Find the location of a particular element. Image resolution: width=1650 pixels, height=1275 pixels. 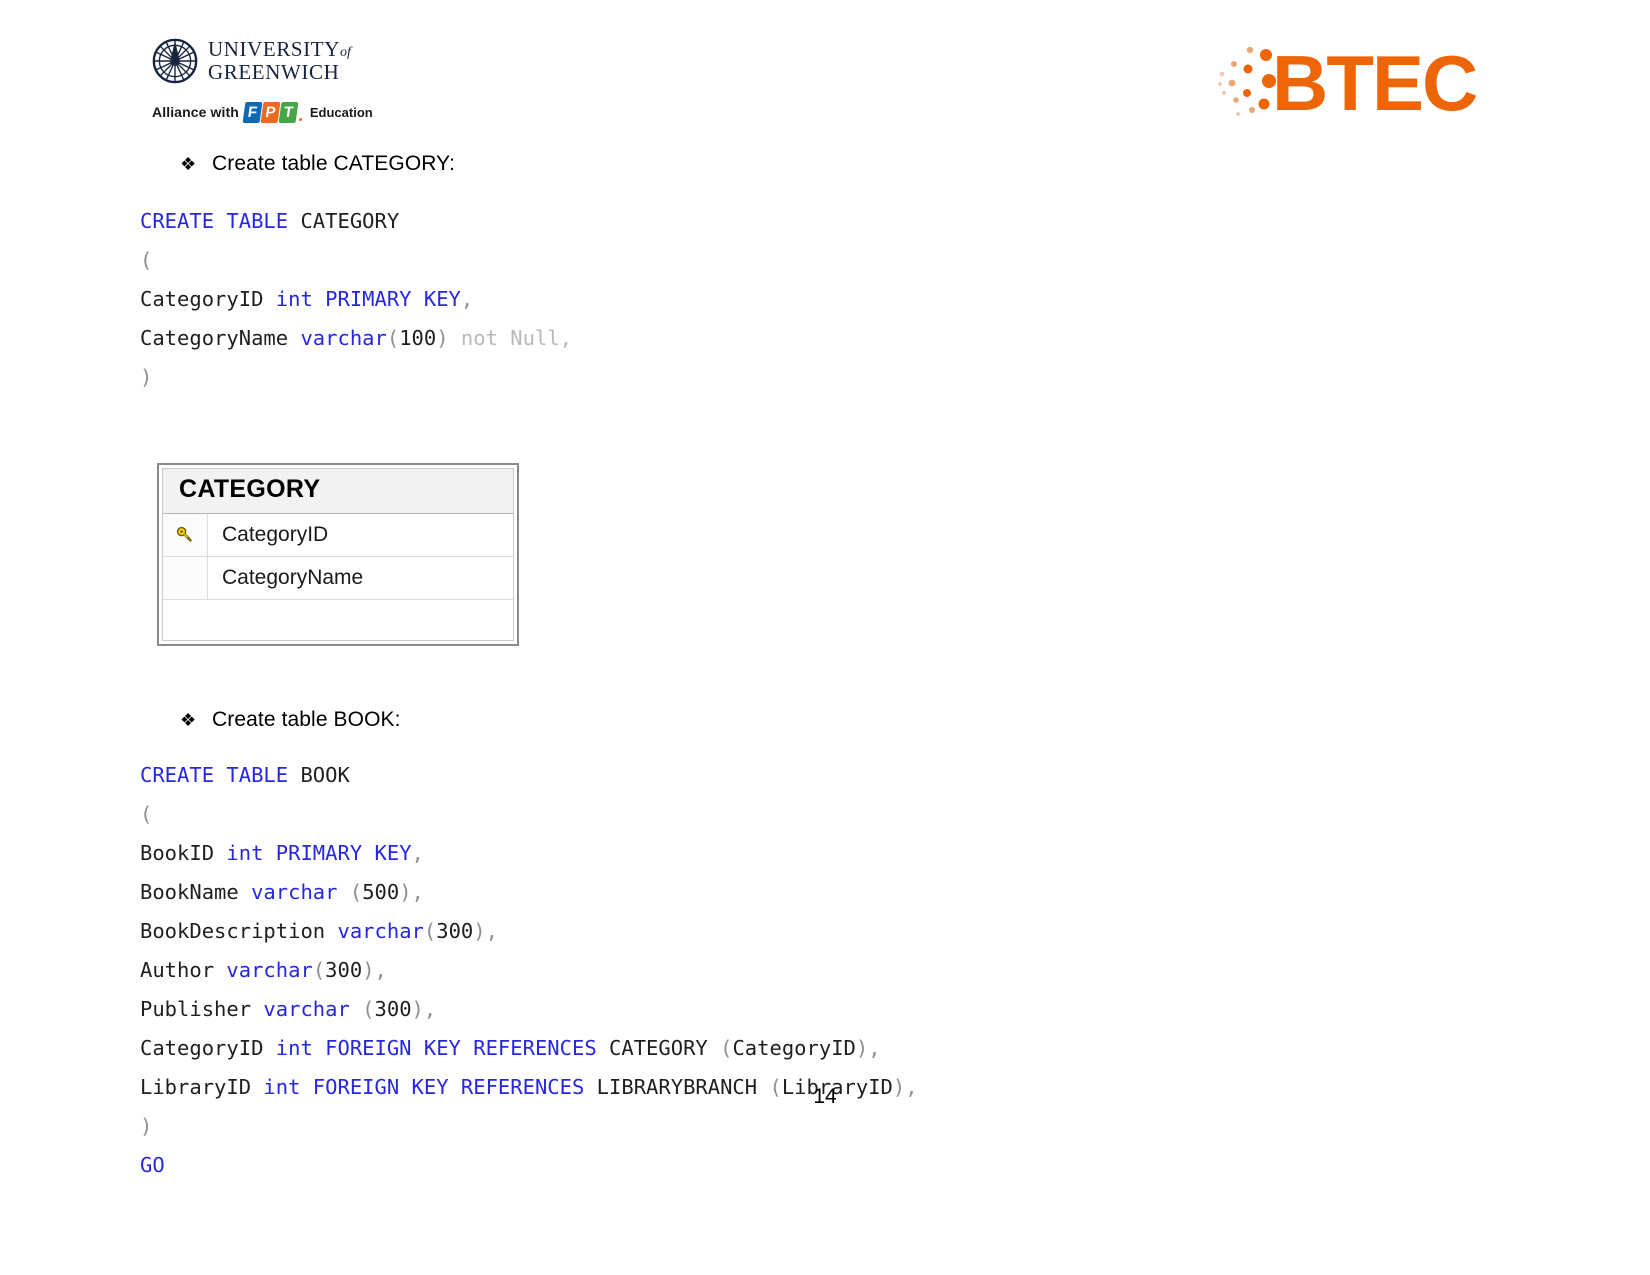

code-token: int FOREIGN KEY REFERENCES is located at coordinates (442, 1048).